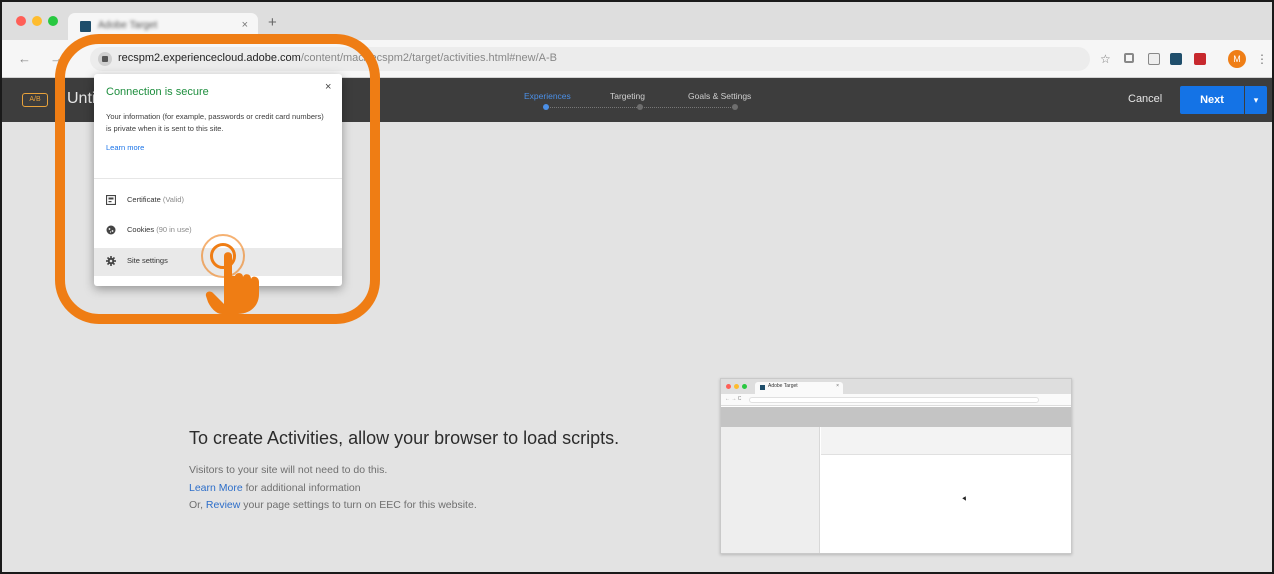 The height and width of the screenshot is (574, 1274). I want to click on next-dropdown-button: ▾, so click(1256, 100).